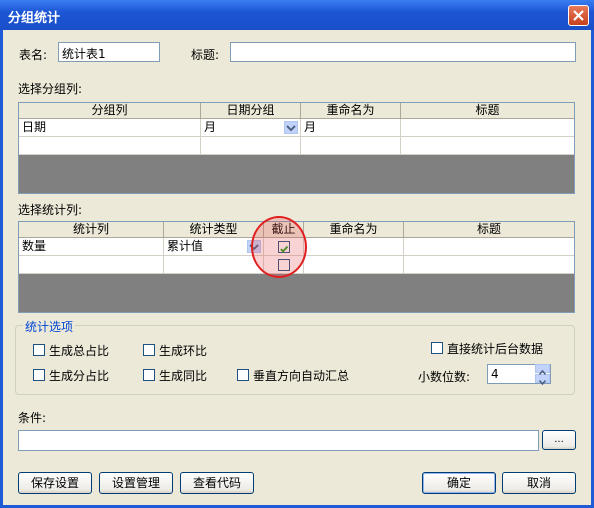  What do you see at coordinates (251, 110) in the screenshot?
I see `col-header-date-group: 日期分组` at bounding box center [251, 110].